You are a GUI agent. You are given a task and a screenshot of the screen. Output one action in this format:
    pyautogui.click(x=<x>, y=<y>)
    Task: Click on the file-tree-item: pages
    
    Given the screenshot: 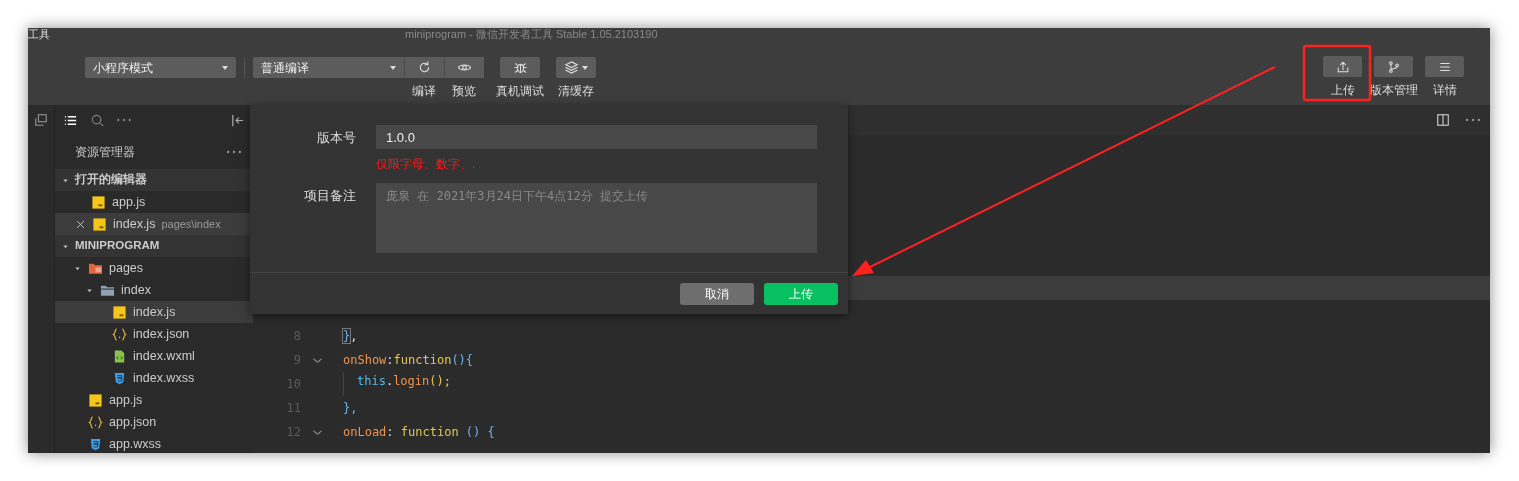 What is the action you would take?
    pyautogui.click(x=154, y=268)
    